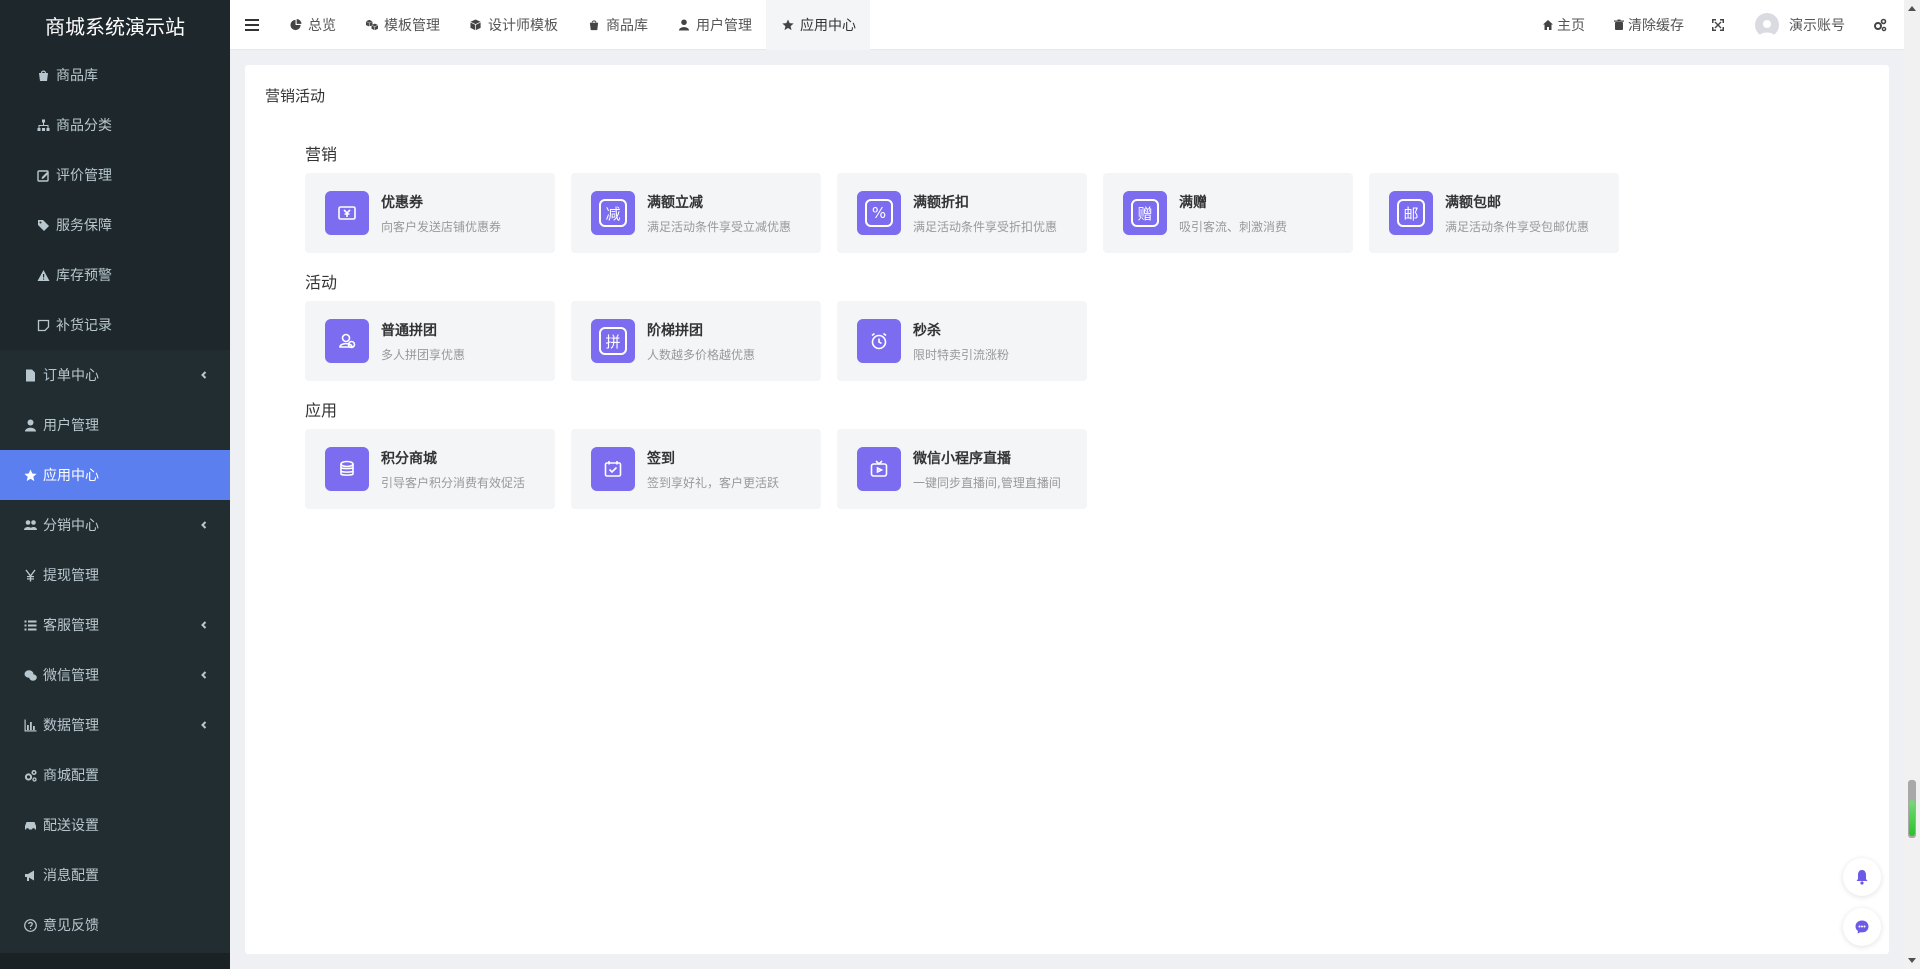 This screenshot has height=969, width=1920. What do you see at coordinates (961, 354) in the screenshot?
I see `card-description: 限时特卖引流涨粉` at bounding box center [961, 354].